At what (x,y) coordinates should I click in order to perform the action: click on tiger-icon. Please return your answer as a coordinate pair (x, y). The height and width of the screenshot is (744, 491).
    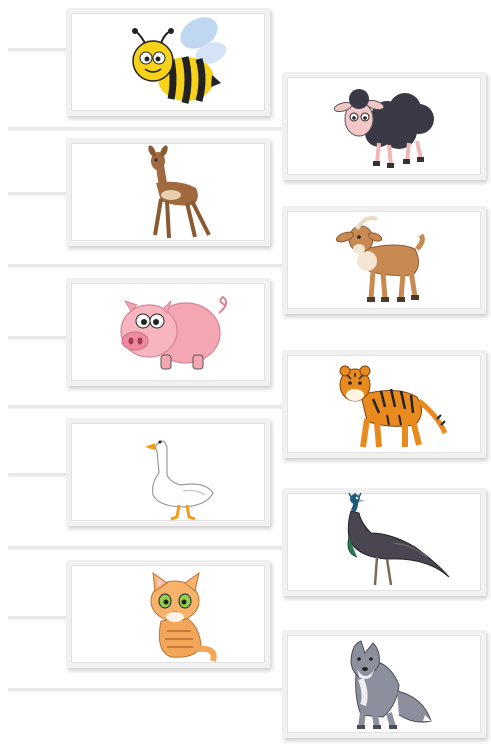
    Looking at the image, I should click on (393, 406).